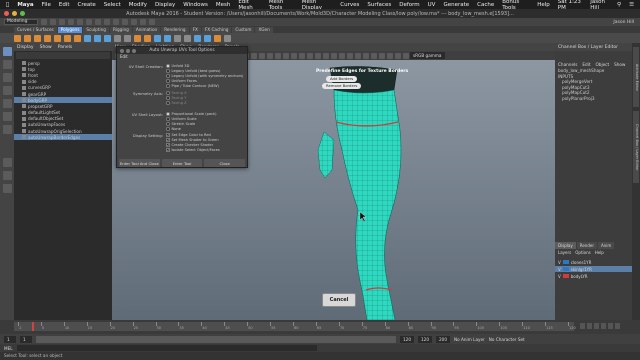 This screenshot has height=360, width=640. I want to click on play-forward-icon, so click(603, 326).